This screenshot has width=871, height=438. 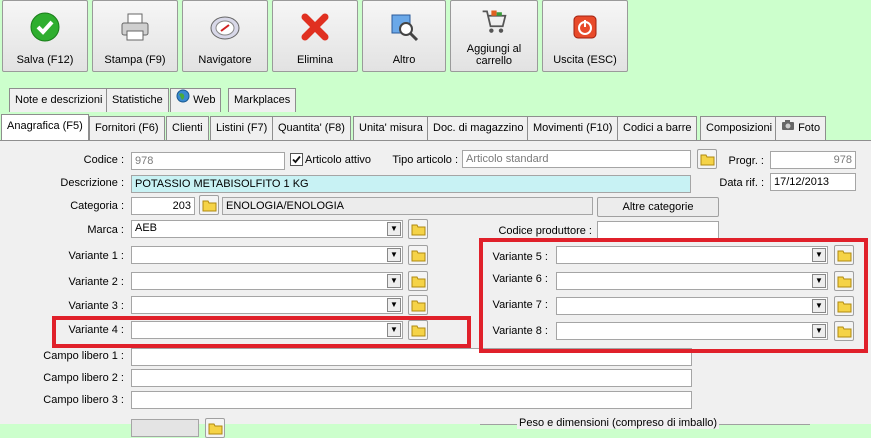 What do you see at coordinates (225, 60) in the screenshot?
I see `navigator-label: Navigatore` at bounding box center [225, 60].